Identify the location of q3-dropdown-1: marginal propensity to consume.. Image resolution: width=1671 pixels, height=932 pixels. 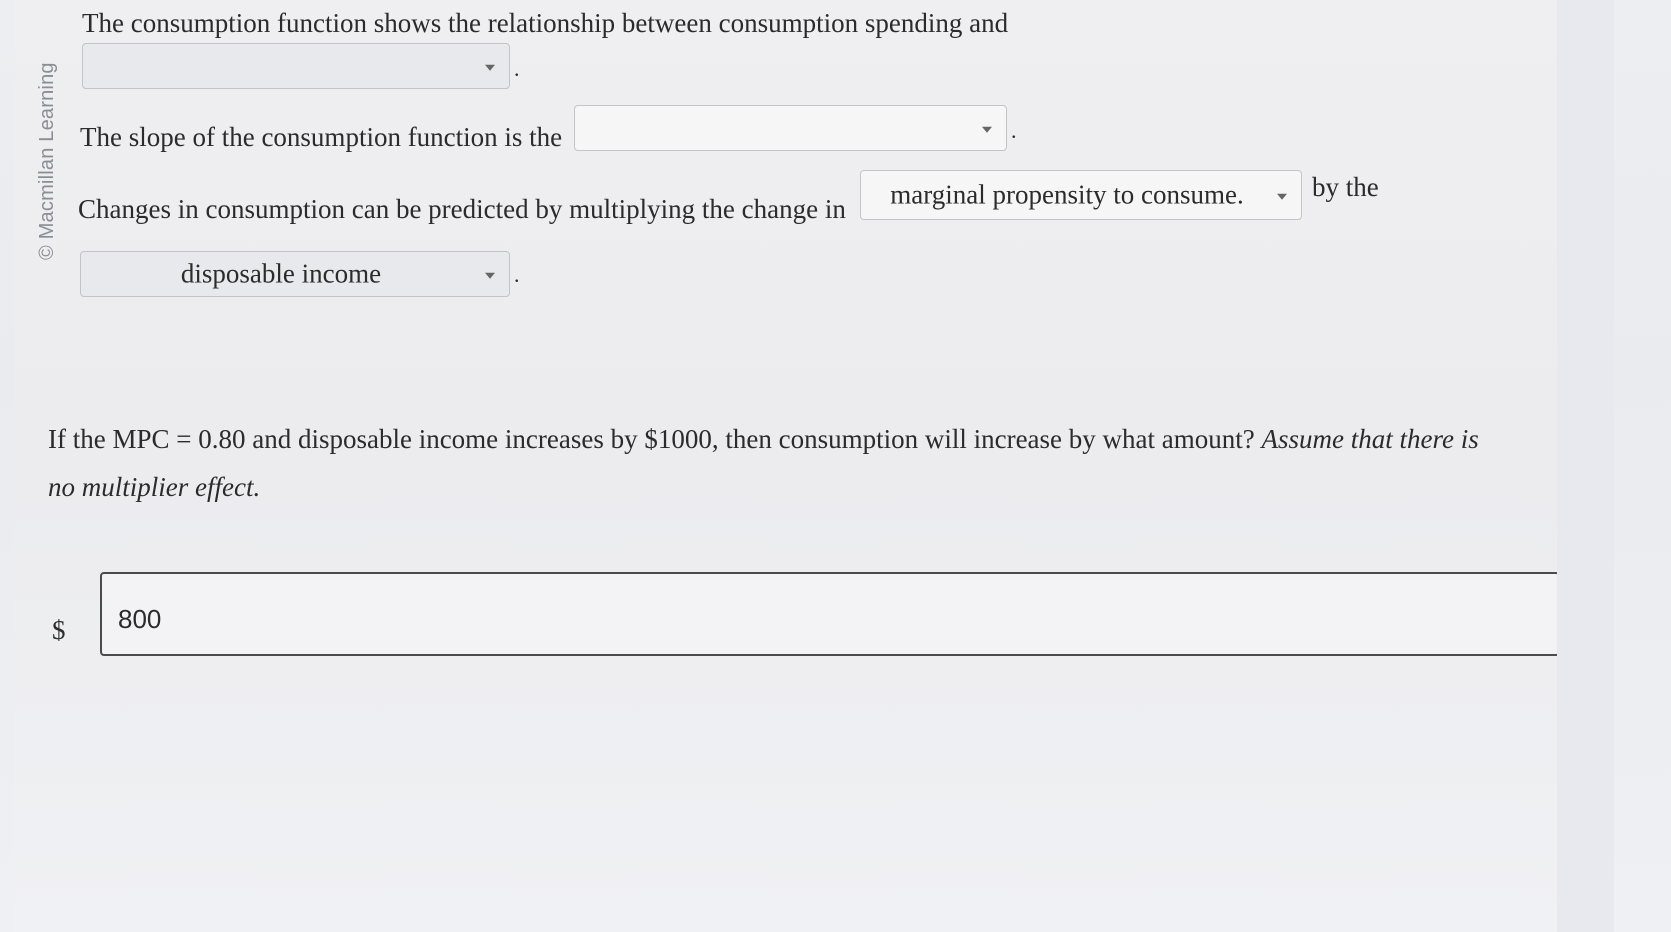
(1081, 195).